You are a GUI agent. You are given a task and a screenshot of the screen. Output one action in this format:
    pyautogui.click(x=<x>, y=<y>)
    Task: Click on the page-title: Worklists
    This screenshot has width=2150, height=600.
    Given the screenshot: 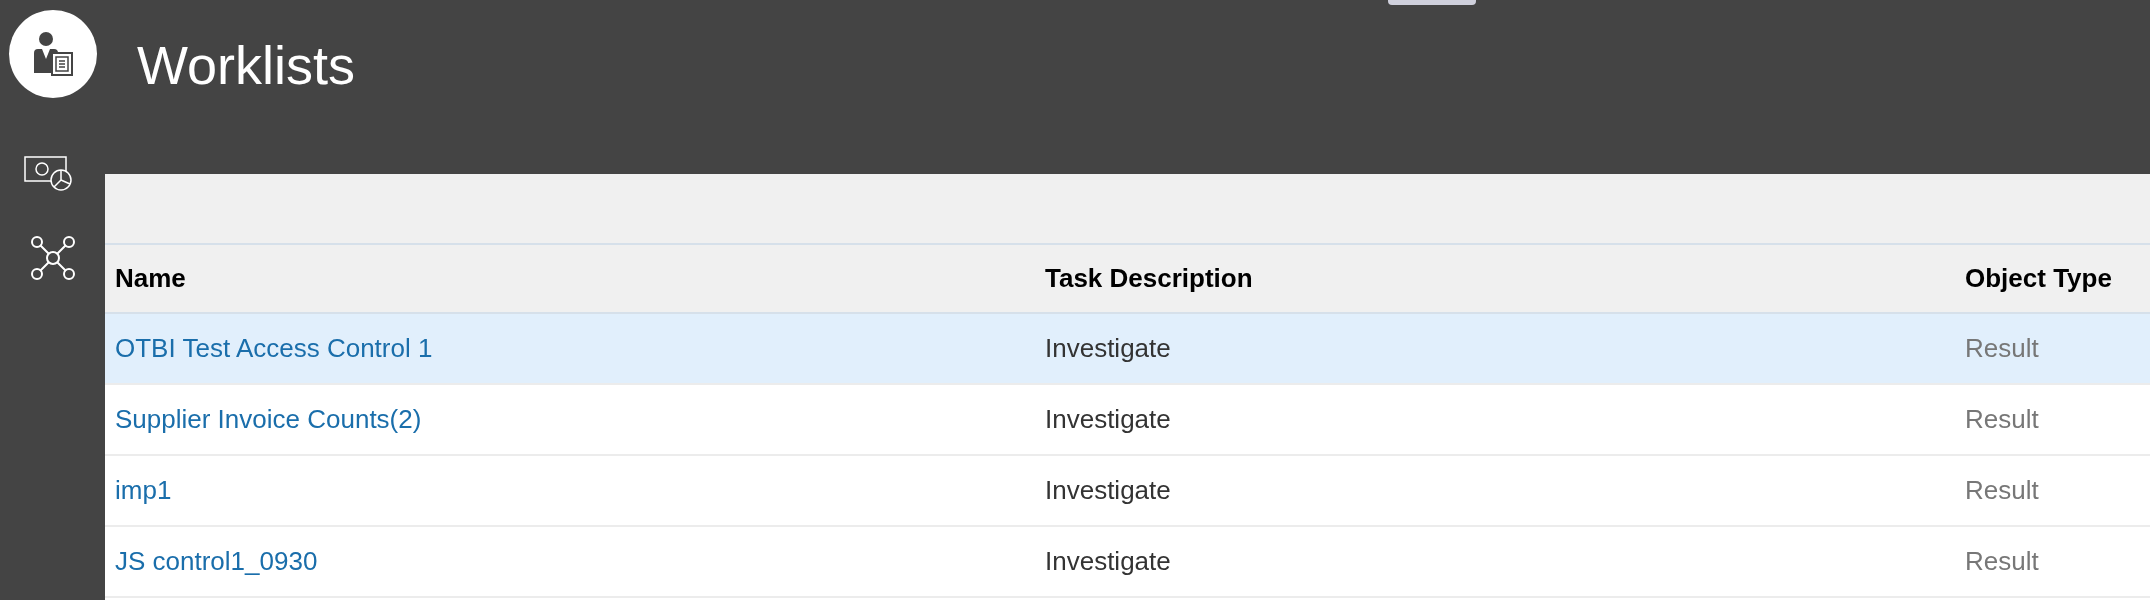 What is the action you would take?
    pyautogui.click(x=246, y=65)
    